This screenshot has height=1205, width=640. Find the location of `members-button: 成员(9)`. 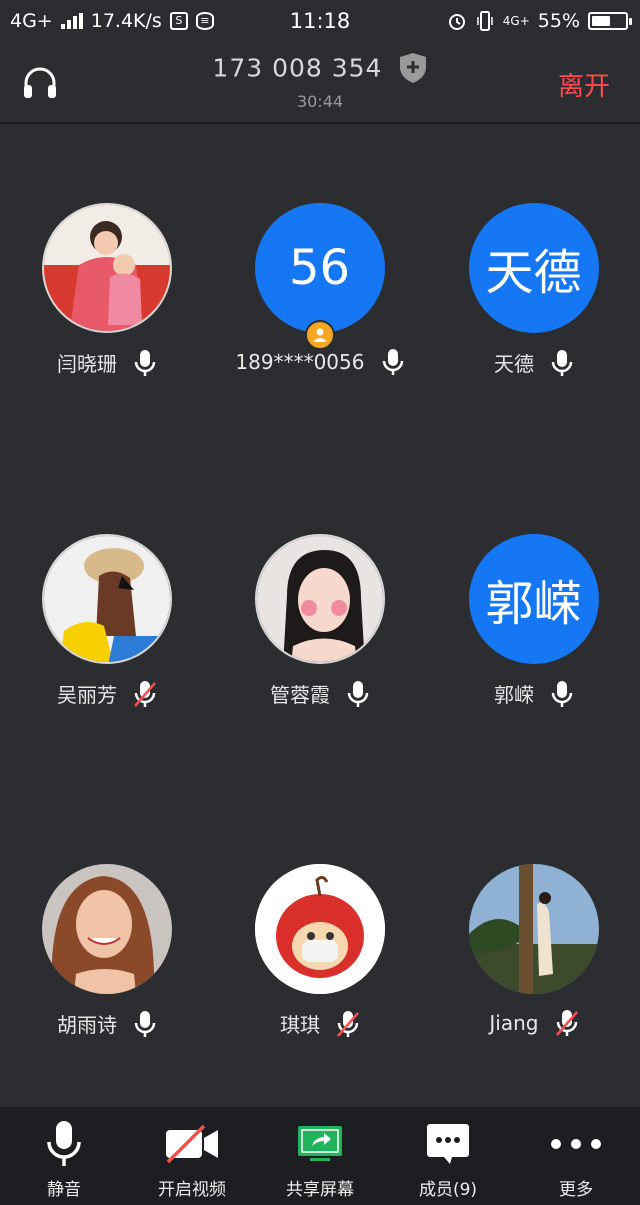

members-button: 成员(9) is located at coordinates (448, 1159).